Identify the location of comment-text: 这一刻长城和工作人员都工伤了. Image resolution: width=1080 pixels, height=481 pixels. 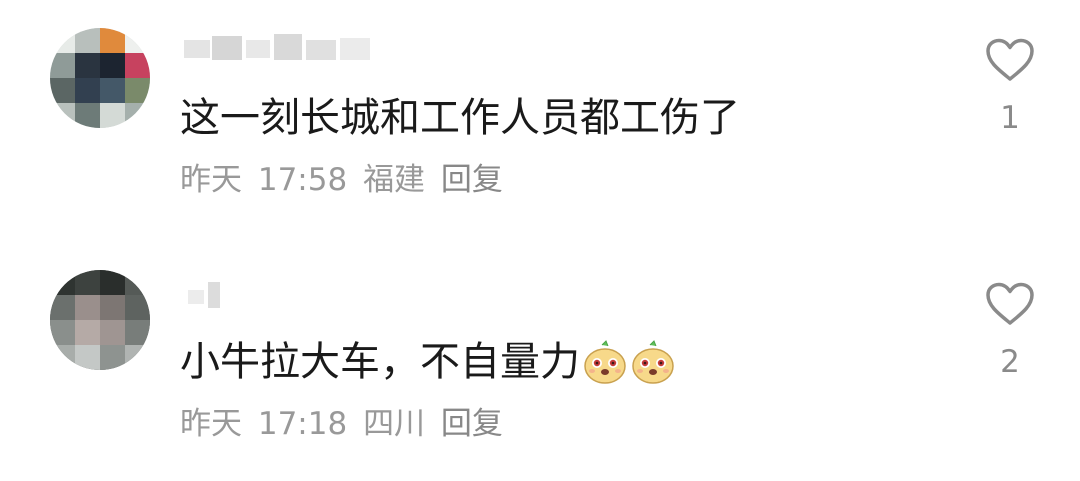
(460, 118).